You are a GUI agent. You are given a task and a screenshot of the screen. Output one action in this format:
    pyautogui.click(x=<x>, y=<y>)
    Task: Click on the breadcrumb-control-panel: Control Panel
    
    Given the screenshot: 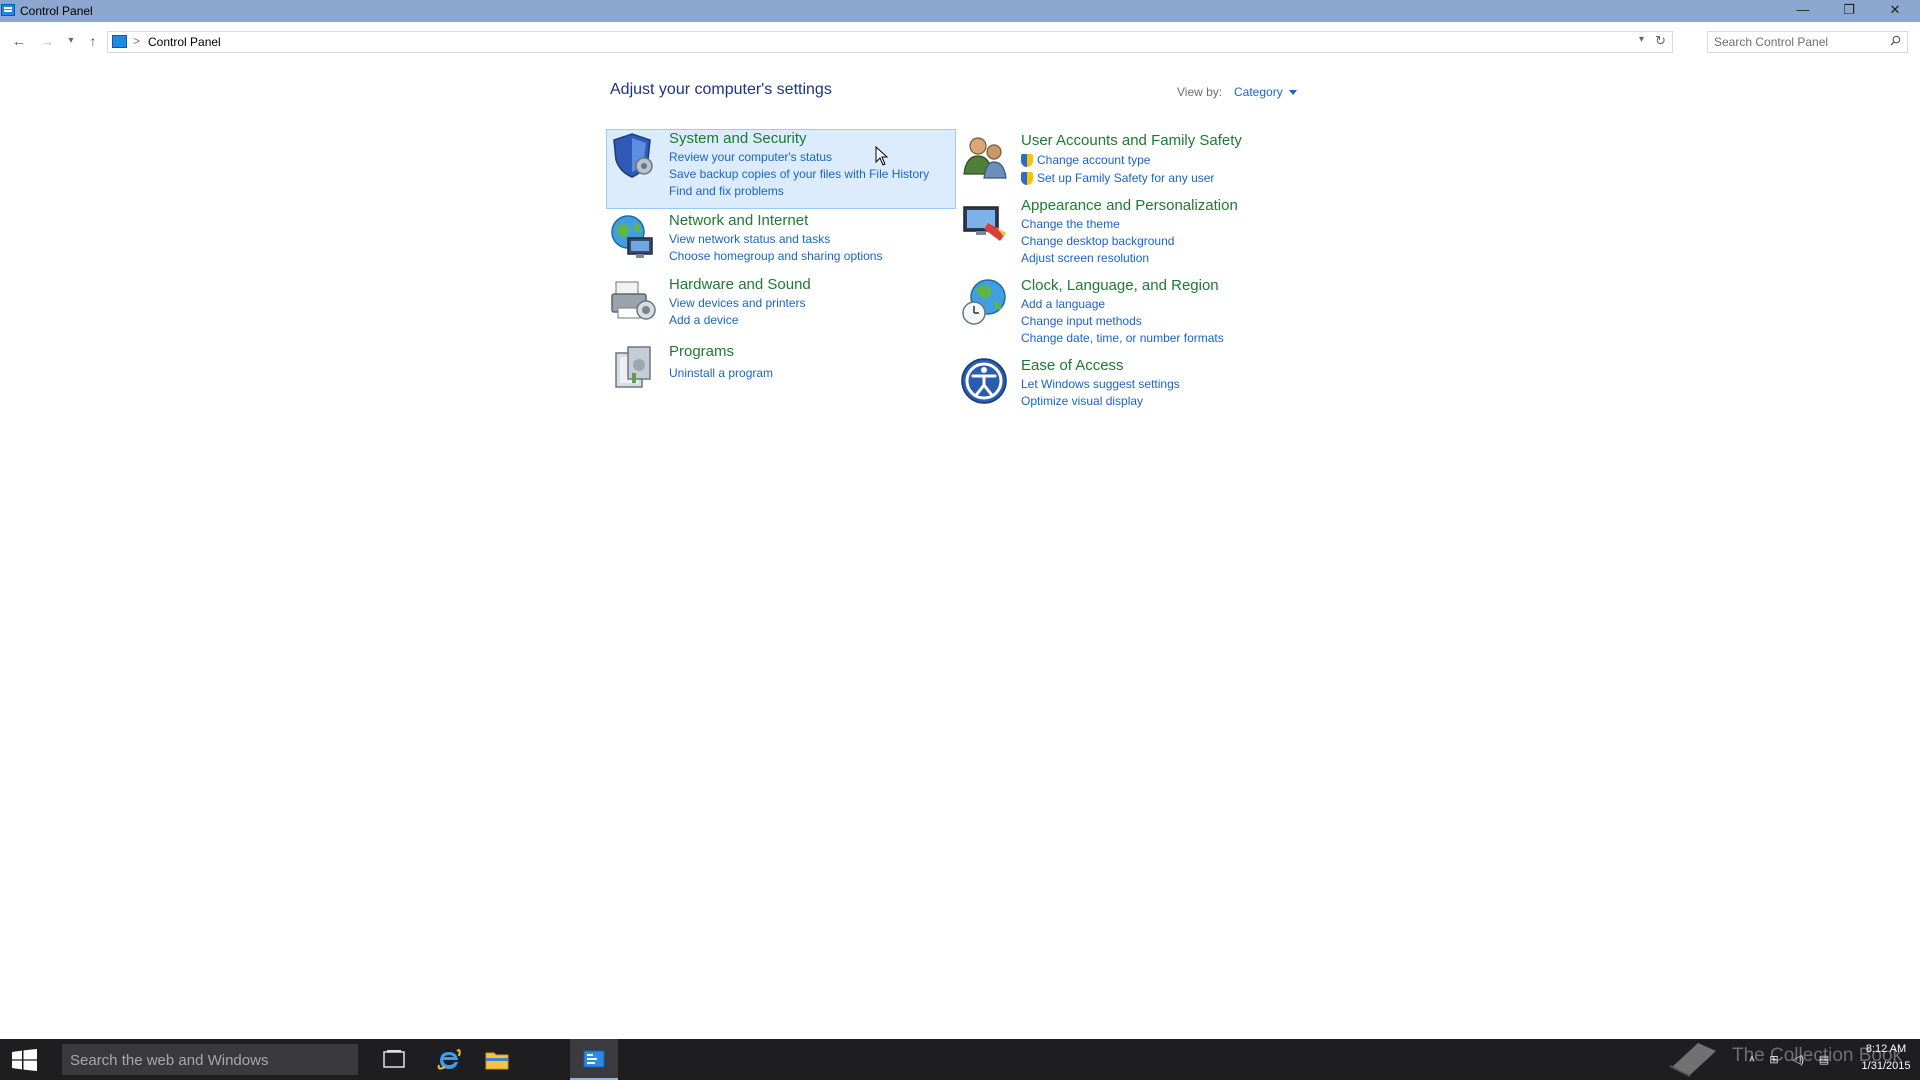 What is the action you would take?
    pyautogui.click(x=184, y=42)
    